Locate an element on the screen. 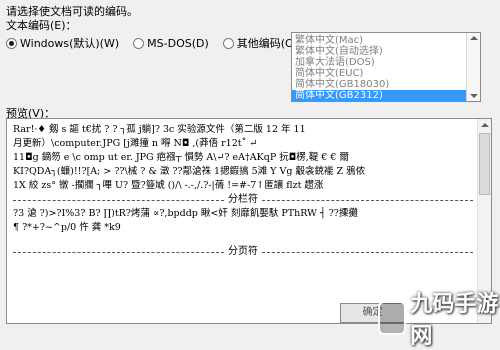 The width and height of the screenshot is (500, 350). column-break-separator: 分栏符 is located at coordinates (243, 200).